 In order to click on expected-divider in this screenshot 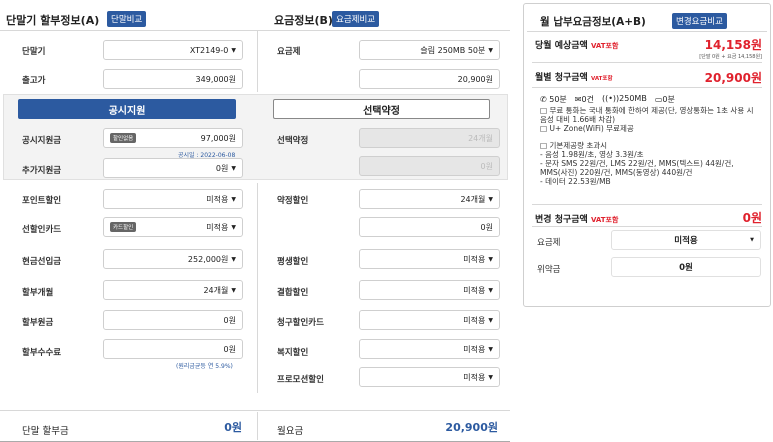, I will do `click(647, 62)`.